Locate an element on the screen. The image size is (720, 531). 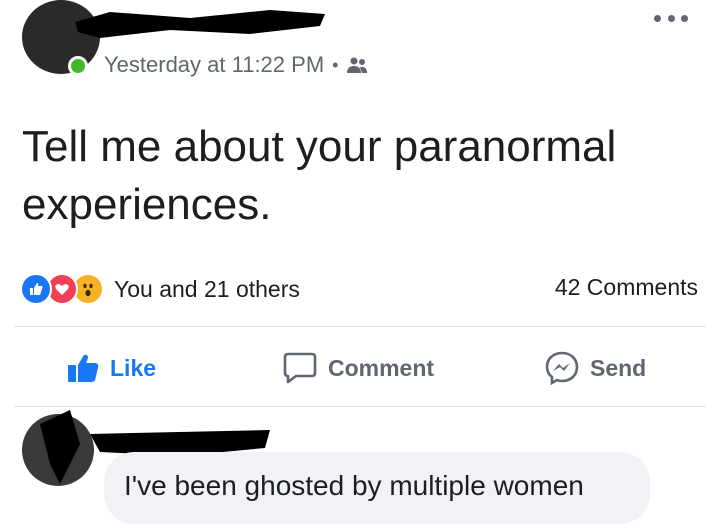
post-text-line-1: Tell me about your paranormal is located at coordinates (319, 146).